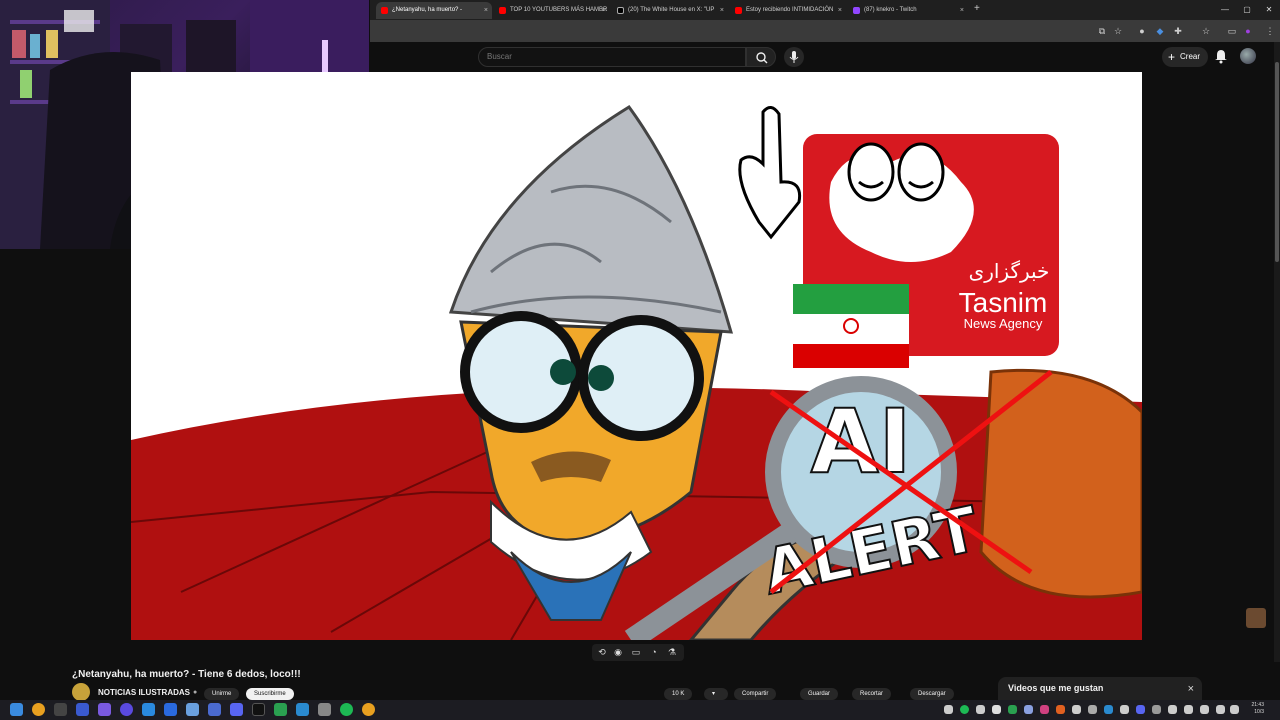 The width and height of the screenshot is (1280, 720). I want to click on channel-name: NOTICIAS ILUSTRADAS, so click(144, 692).